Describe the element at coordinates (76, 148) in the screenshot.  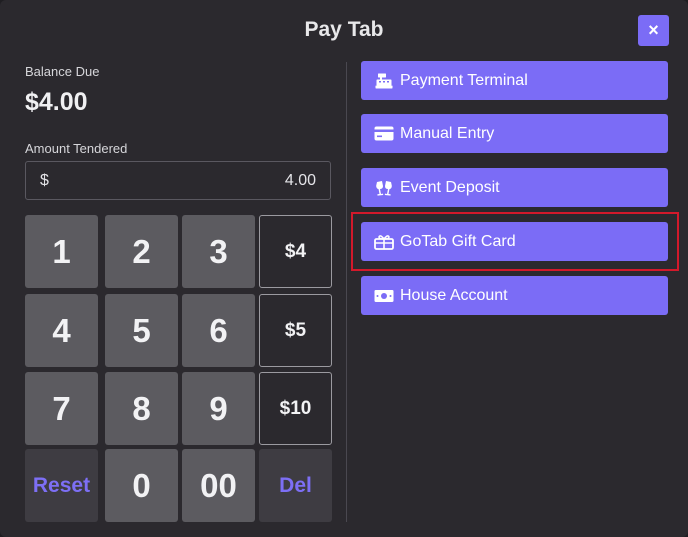
I see `amount-tendered-label: Amount Tendered` at that location.